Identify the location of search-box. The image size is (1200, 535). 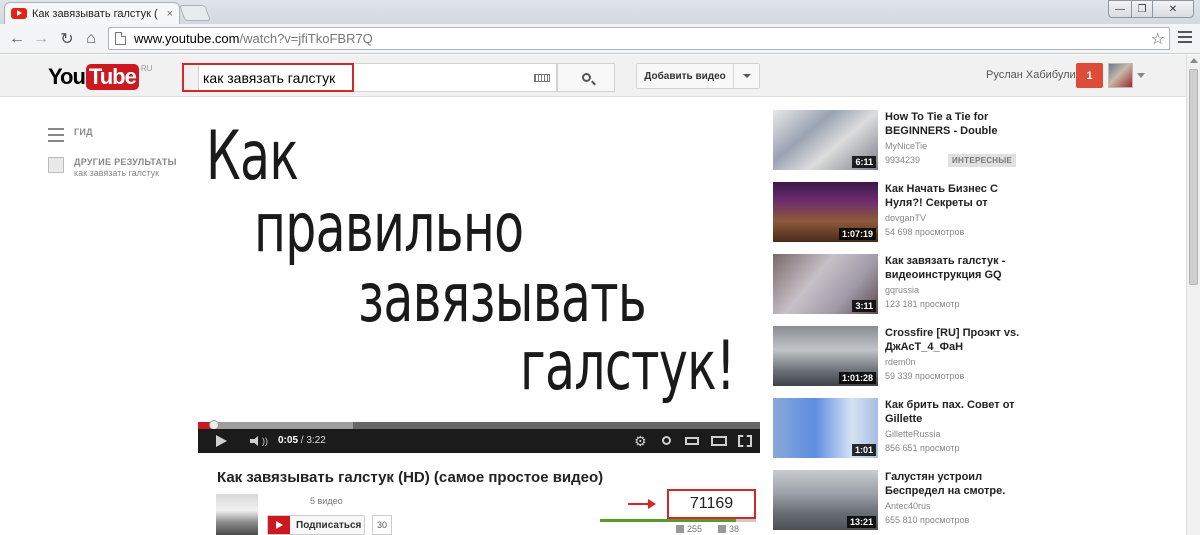
(369, 77).